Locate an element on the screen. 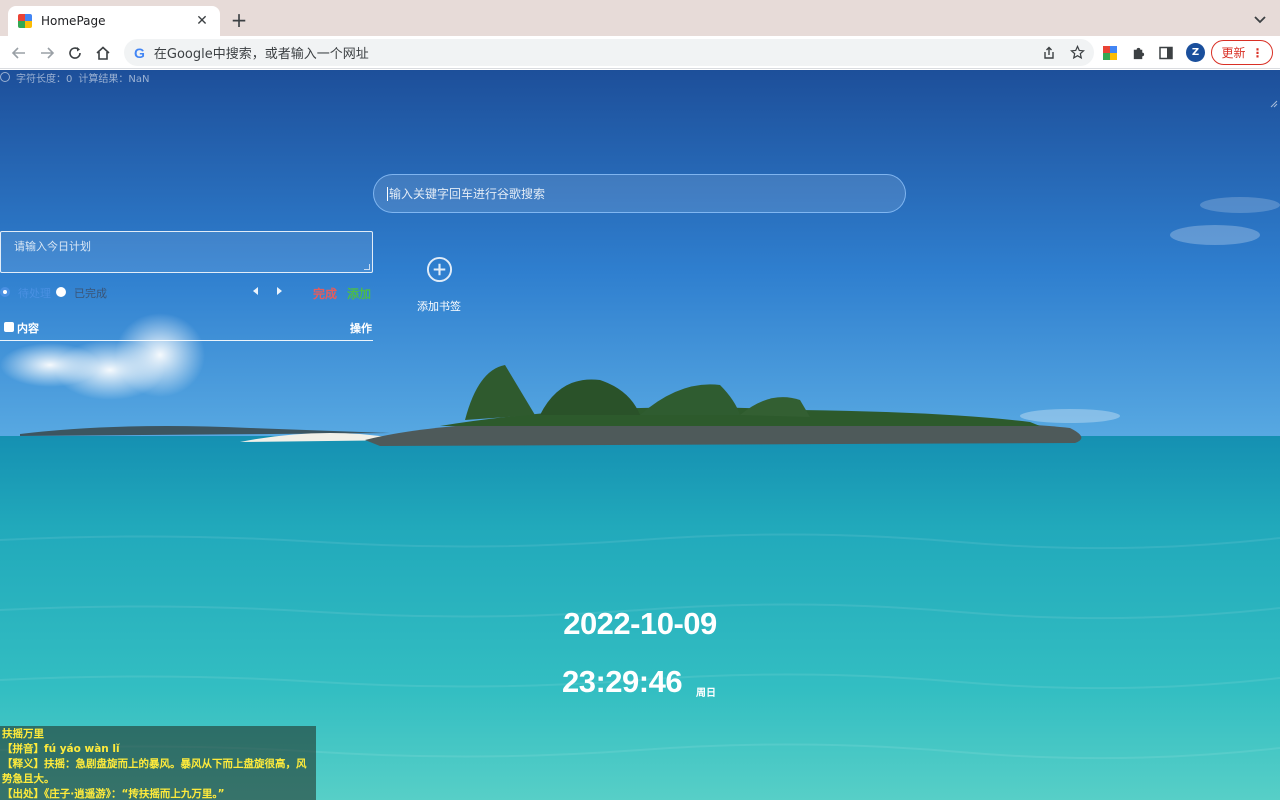  share-icon is located at coordinates (1049, 52).